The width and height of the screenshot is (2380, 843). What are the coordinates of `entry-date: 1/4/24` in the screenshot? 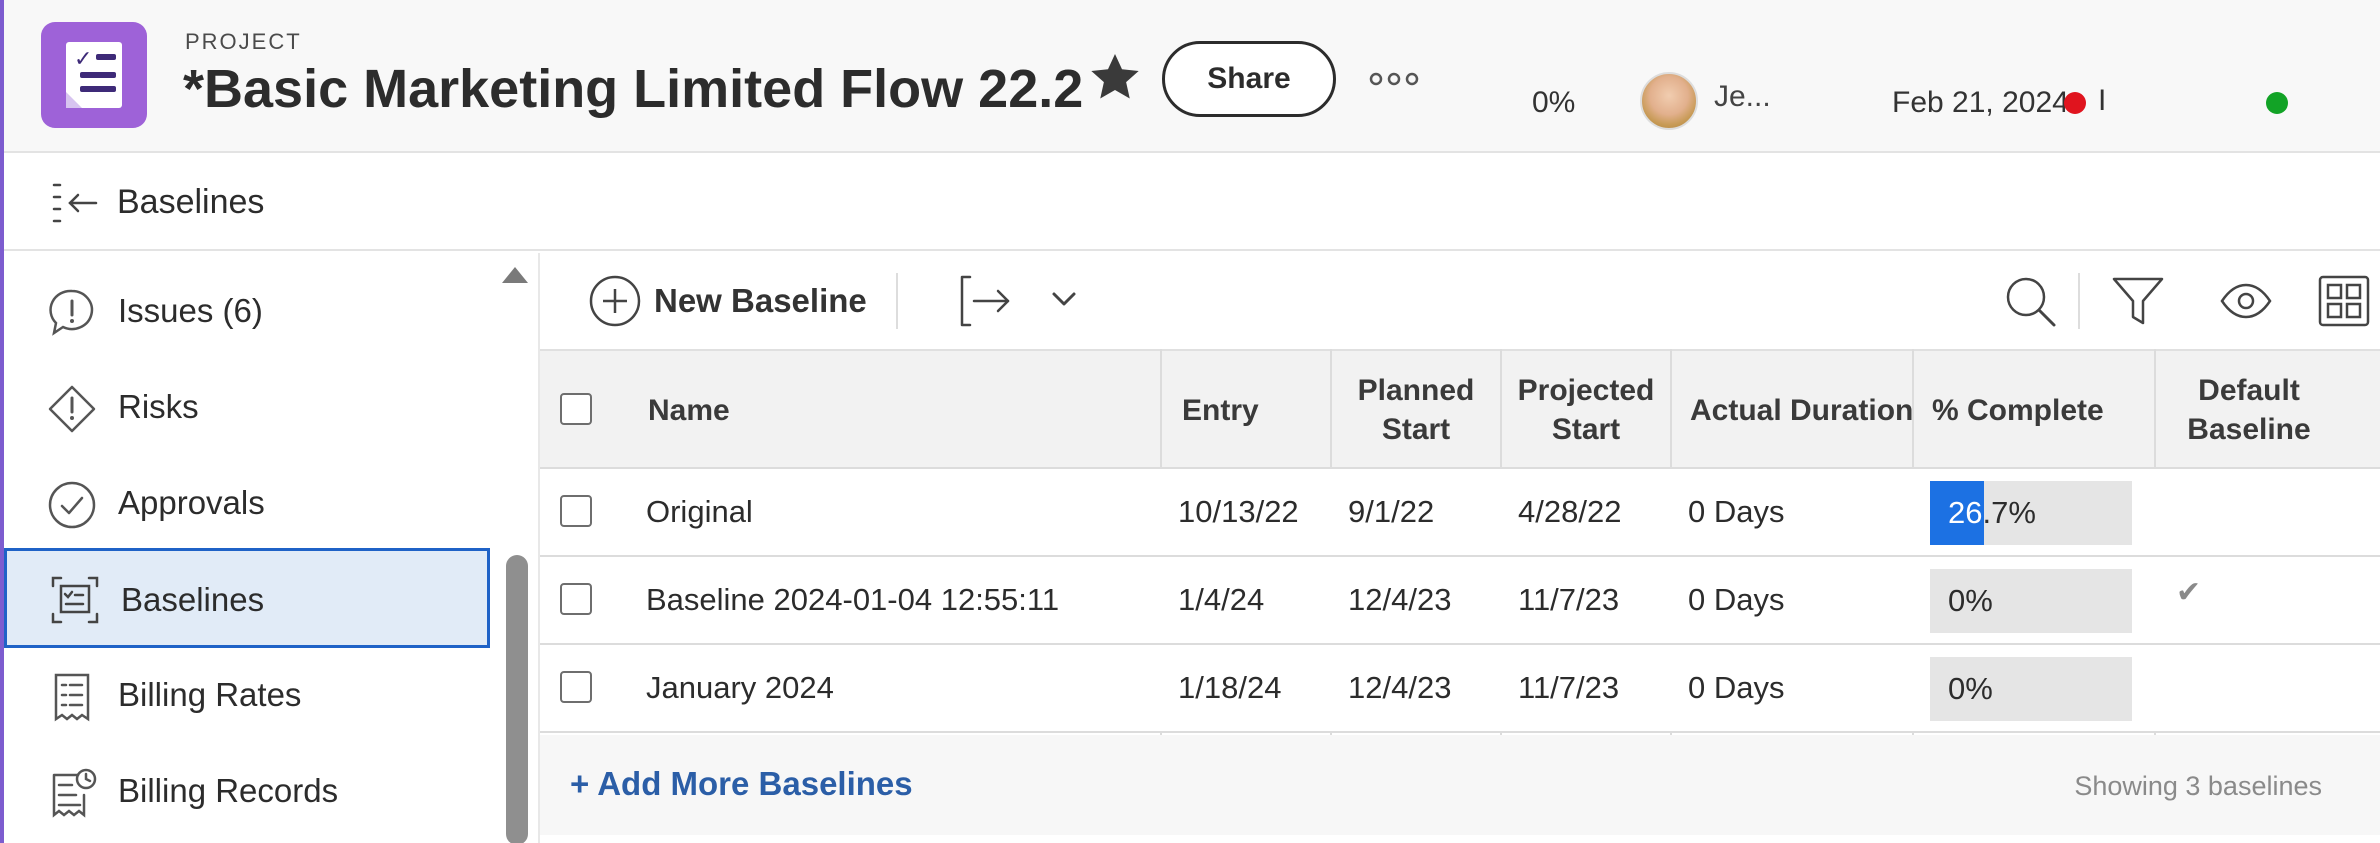 It's located at (1221, 599).